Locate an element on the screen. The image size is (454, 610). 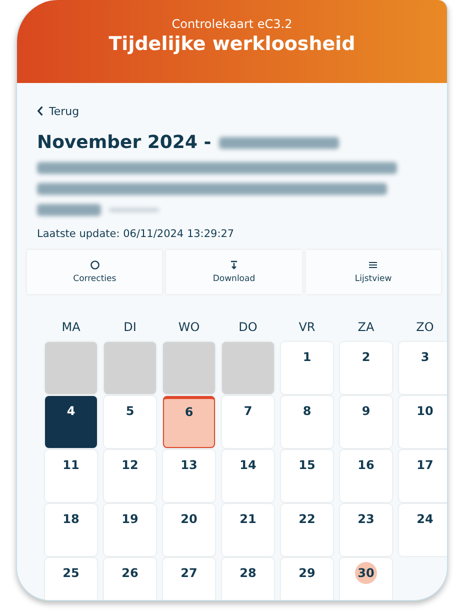
last-update-text: Laatste update: 06/11/2024 13:29:27 is located at coordinates (136, 234).